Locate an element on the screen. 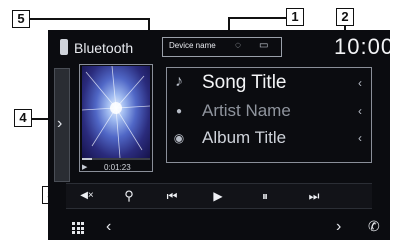 This screenshot has height=241, width=395. callout-2: 2 is located at coordinates (345, 17).